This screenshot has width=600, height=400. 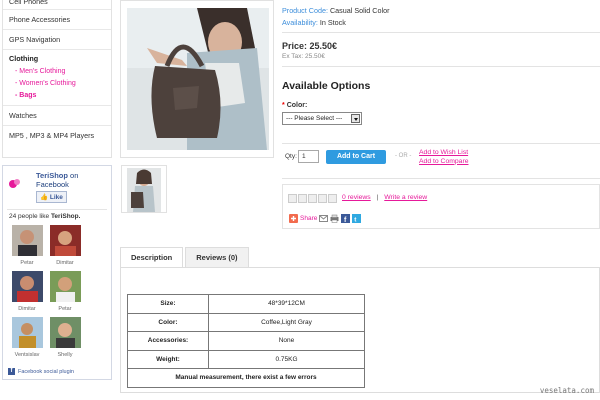 I want to click on add-to-compare-link: Add to Compare, so click(x=444, y=162).